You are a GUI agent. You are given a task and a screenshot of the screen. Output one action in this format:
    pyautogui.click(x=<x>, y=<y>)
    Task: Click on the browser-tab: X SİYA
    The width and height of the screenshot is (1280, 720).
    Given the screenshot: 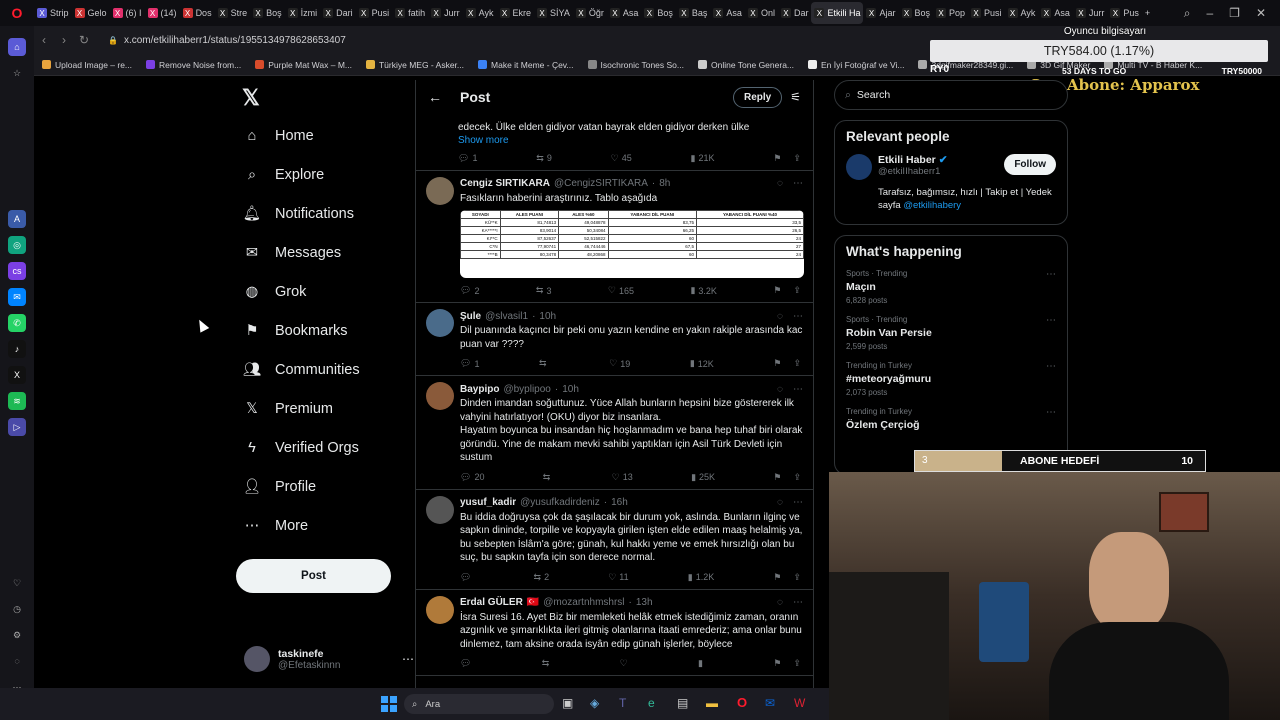 What is the action you would take?
    pyautogui.click(x=553, y=13)
    